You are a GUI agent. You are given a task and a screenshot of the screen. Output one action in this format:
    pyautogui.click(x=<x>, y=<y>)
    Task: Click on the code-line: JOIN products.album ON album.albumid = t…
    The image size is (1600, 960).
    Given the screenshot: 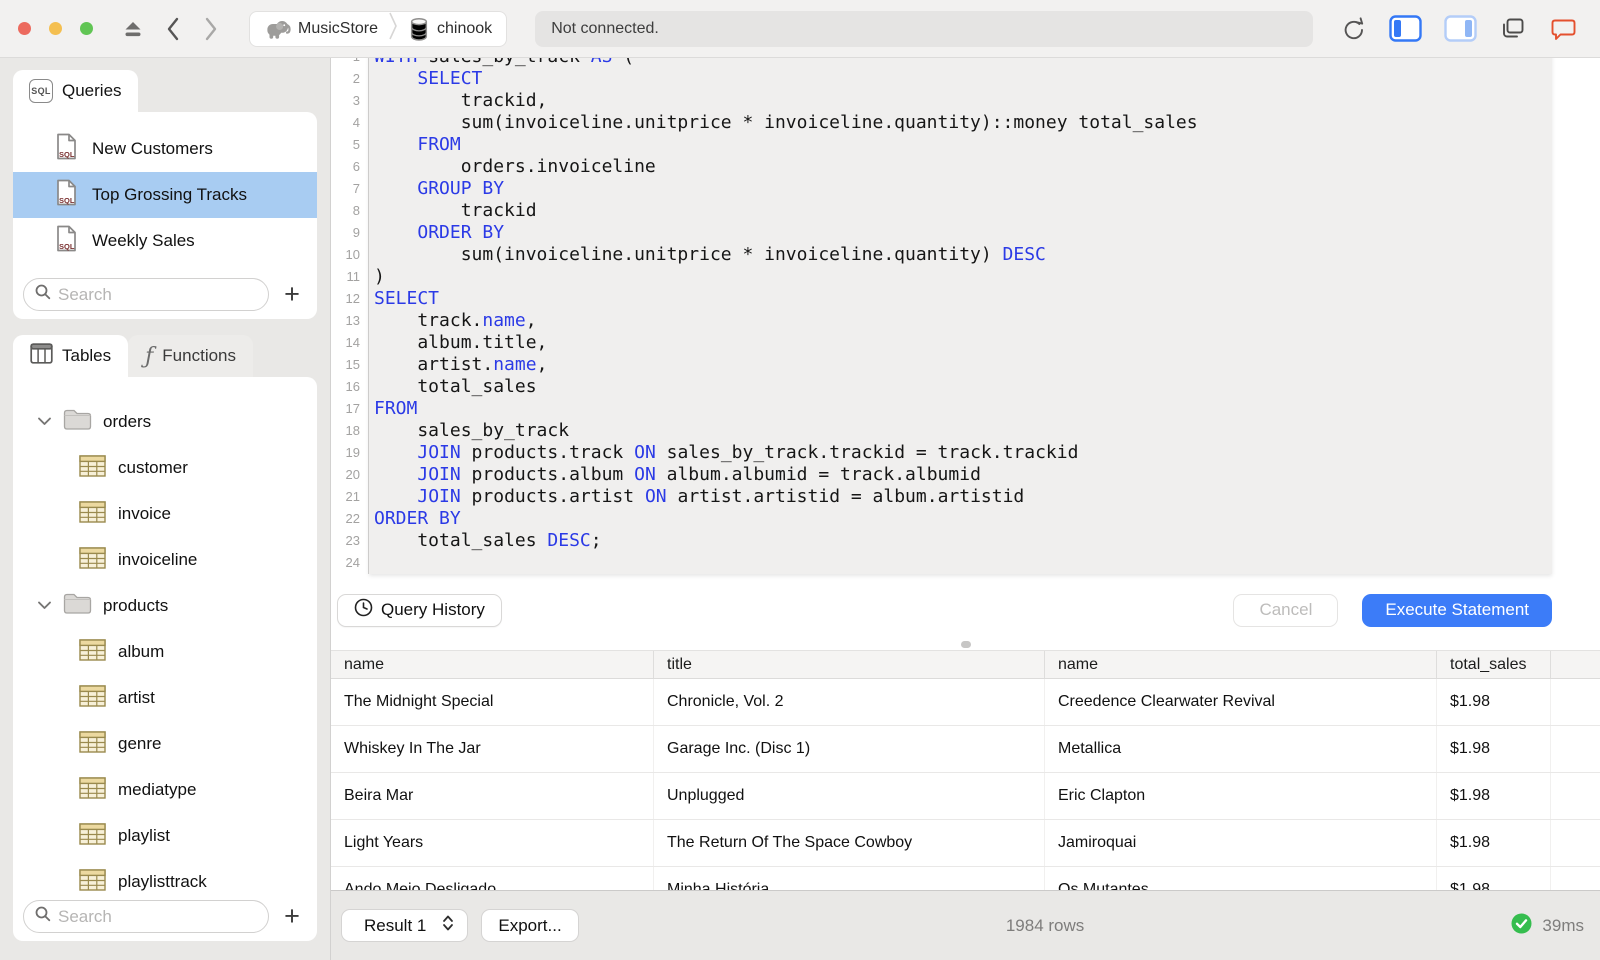 What is the action you would take?
    pyautogui.click(x=963, y=475)
    